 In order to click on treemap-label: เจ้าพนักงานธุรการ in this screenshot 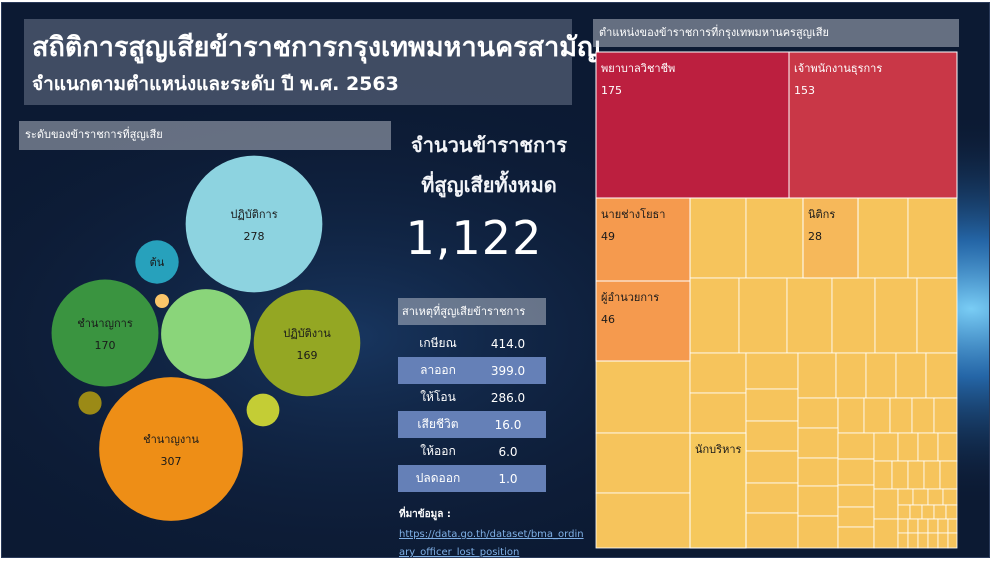, I will do `click(838, 68)`.